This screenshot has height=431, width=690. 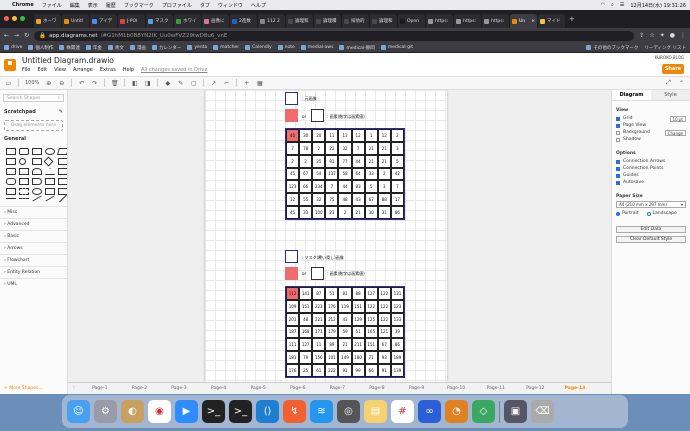 What do you see at coordinates (93, 48) in the screenshot?
I see `bookmark-item: 年金` at bounding box center [93, 48].